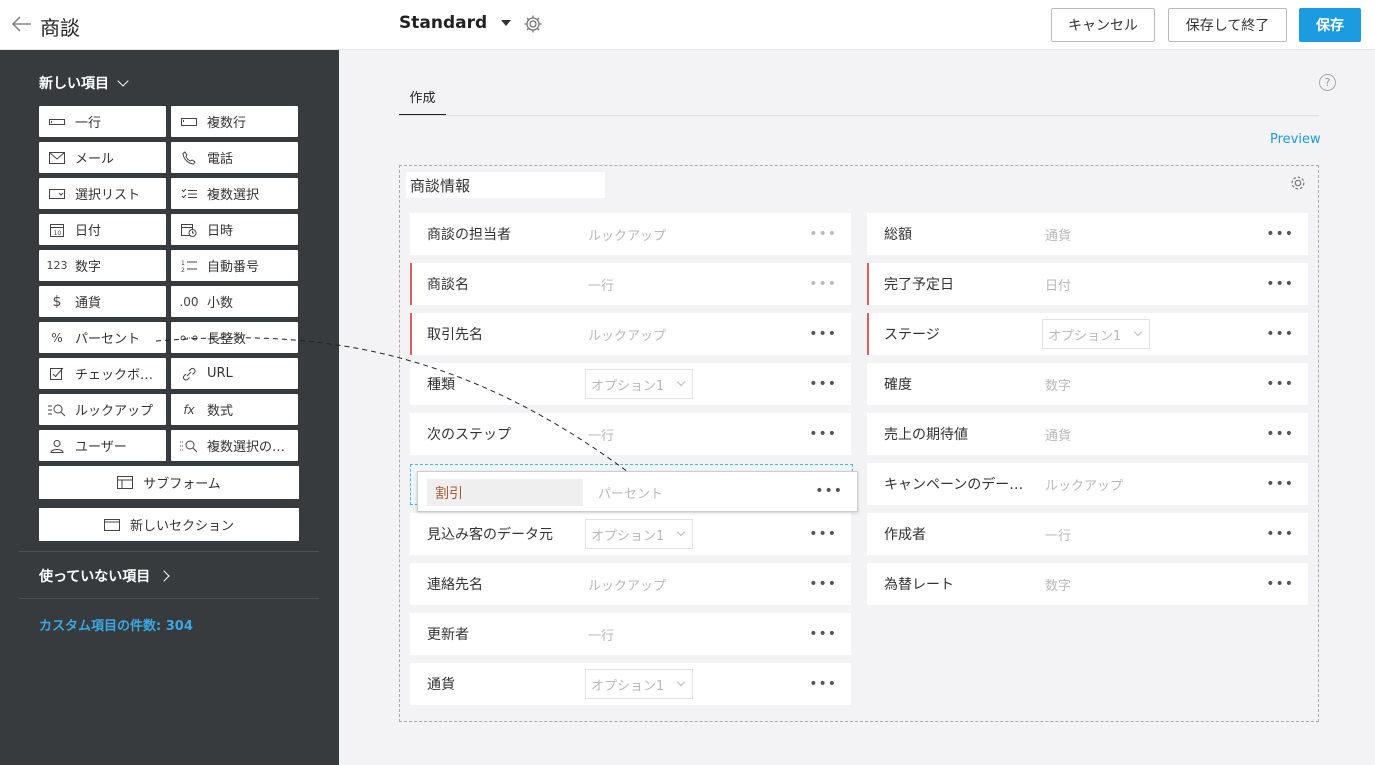 This screenshot has width=1375, height=765. Describe the element at coordinates (1087, 284) in the screenshot. I see `field-row: 完了予定日 日付 •••` at that location.